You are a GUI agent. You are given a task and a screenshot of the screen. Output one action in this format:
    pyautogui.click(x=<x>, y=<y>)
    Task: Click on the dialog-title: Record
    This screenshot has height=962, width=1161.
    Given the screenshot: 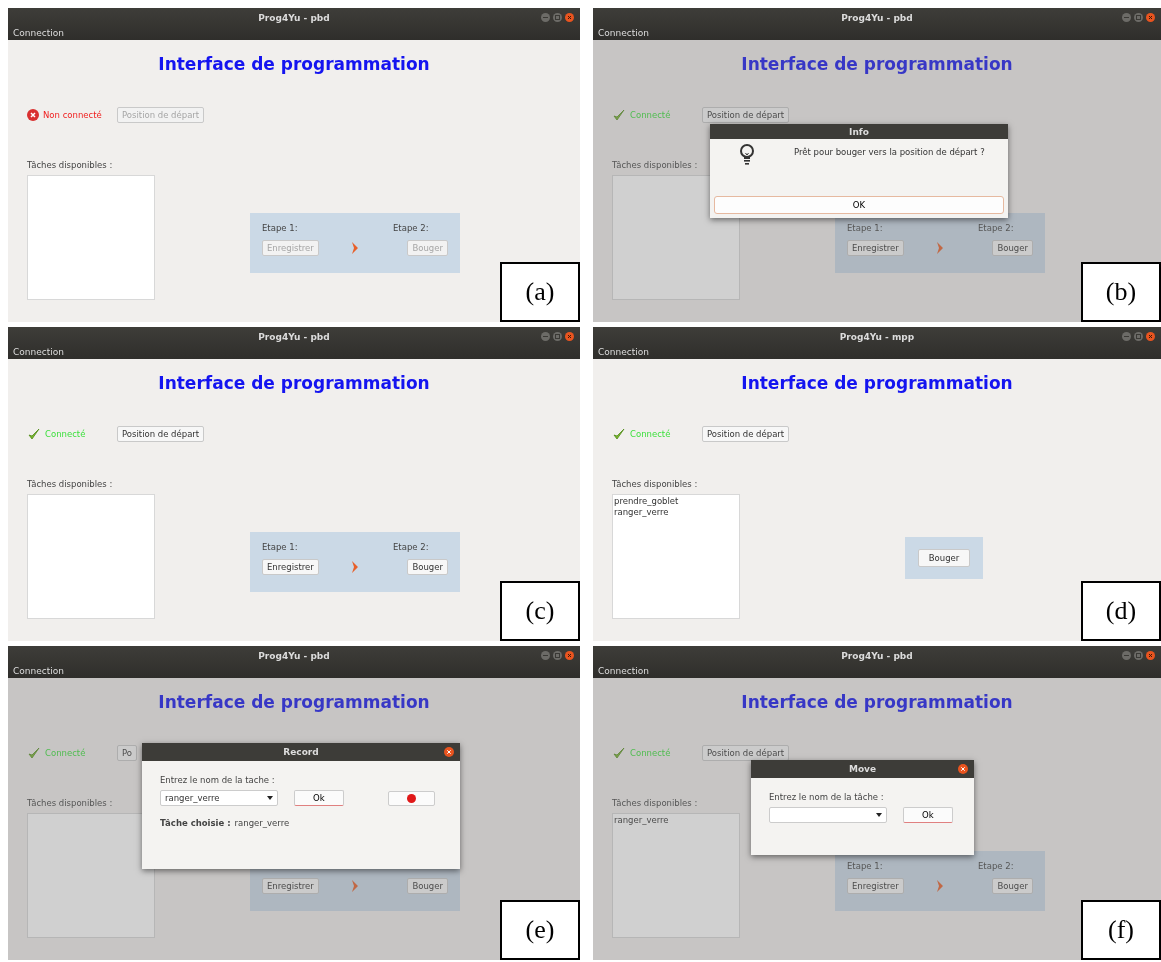 What is the action you would take?
    pyautogui.click(x=301, y=752)
    